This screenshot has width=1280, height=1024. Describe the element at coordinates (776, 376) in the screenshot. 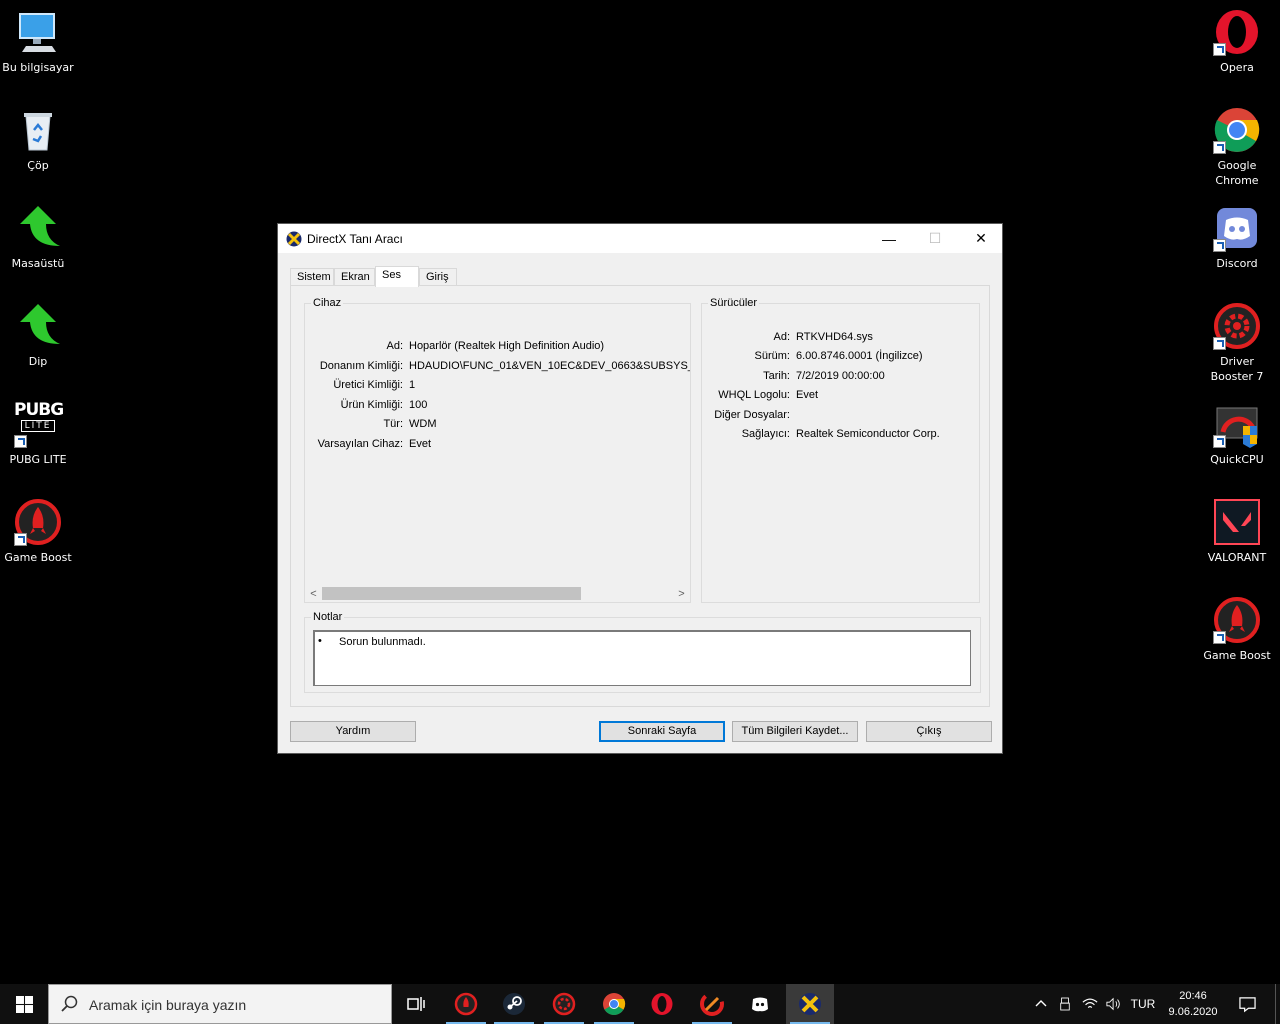

I see `field-label: Tarih:` at that location.